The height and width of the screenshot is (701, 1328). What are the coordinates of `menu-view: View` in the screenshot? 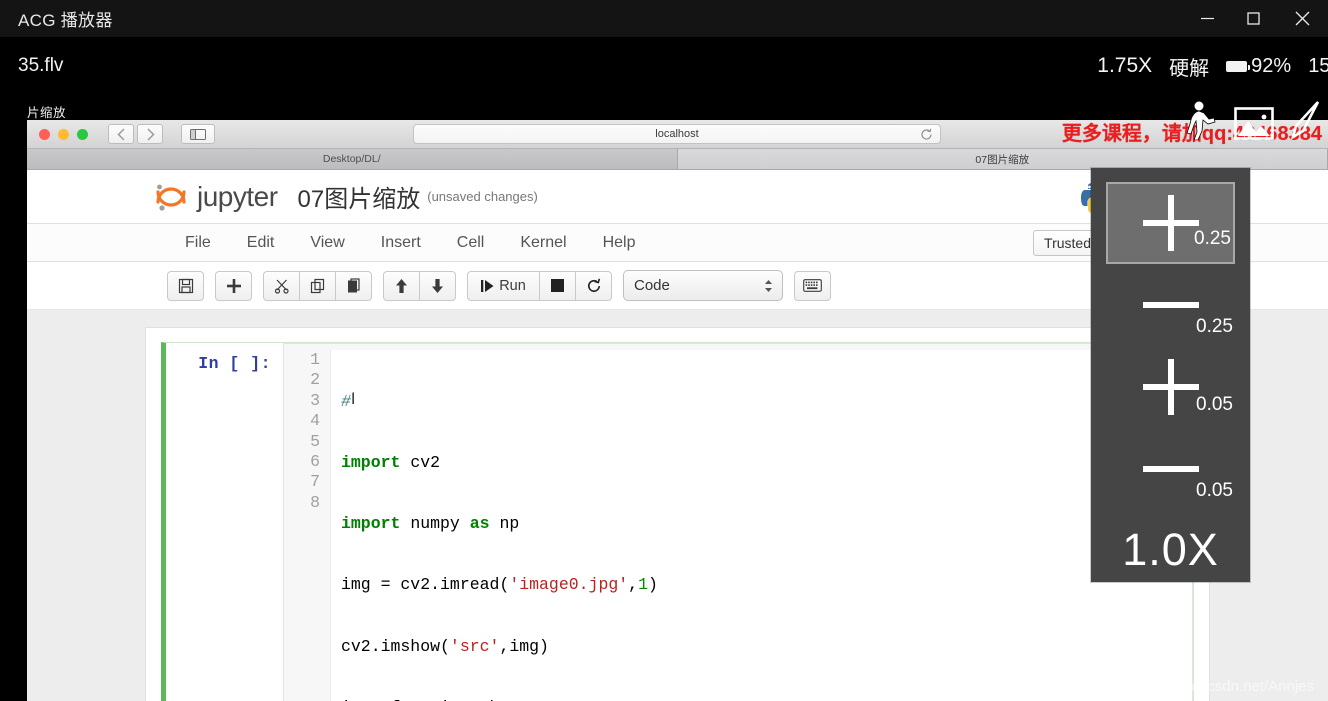 It's located at (327, 242).